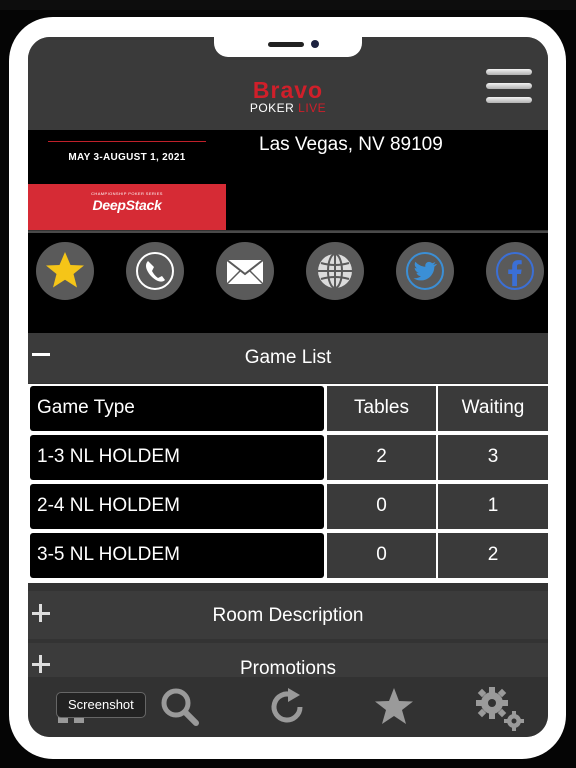 The width and height of the screenshot is (576, 768). I want to click on waiting-cell: 2, so click(493, 555).